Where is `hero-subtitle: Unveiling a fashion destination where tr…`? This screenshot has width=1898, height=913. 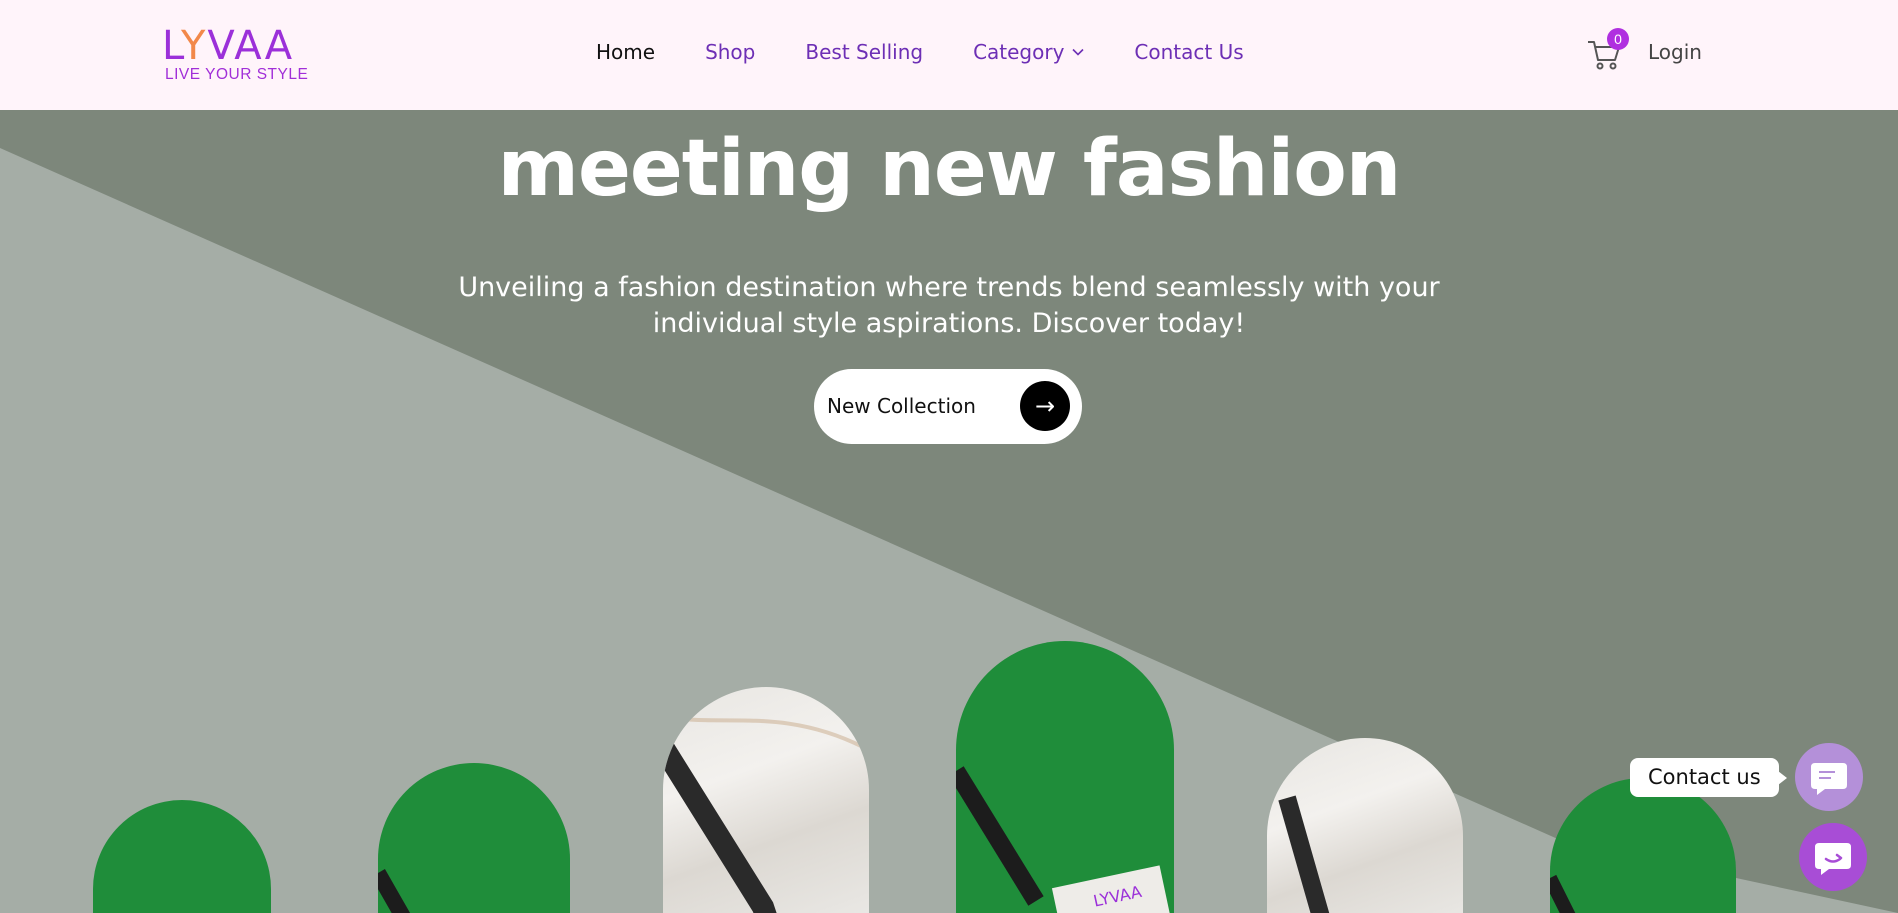 hero-subtitle: Unveiling a fashion destination where tr… is located at coordinates (949, 306).